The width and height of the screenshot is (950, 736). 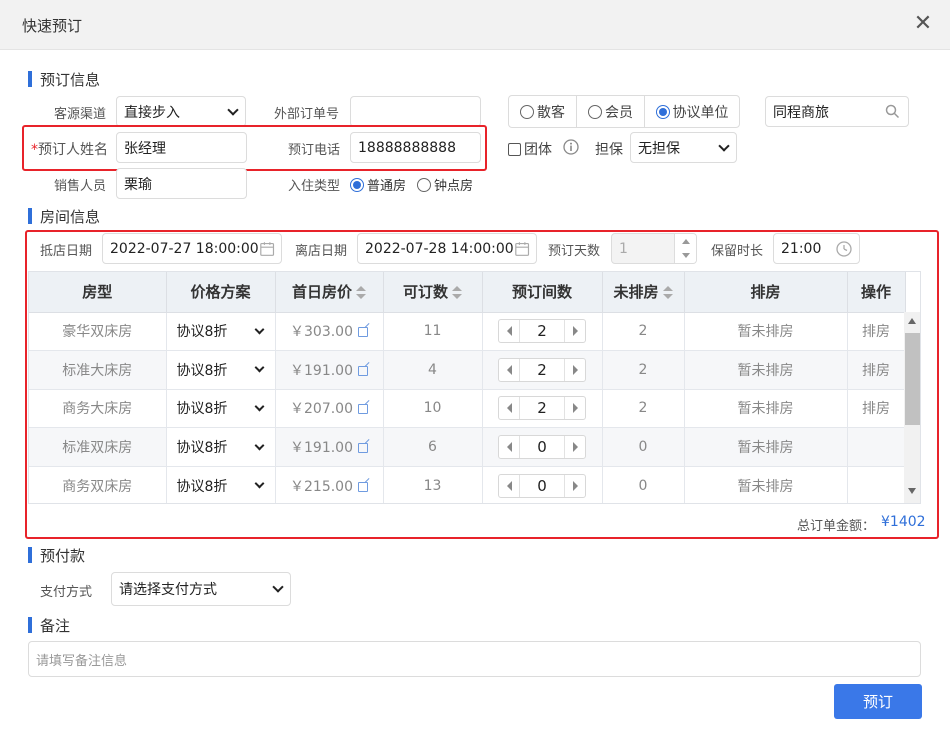 What do you see at coordinates (181, 111) in the screenshot?
I see `channel-select: 直接步入` at bounding box center [181, 111].